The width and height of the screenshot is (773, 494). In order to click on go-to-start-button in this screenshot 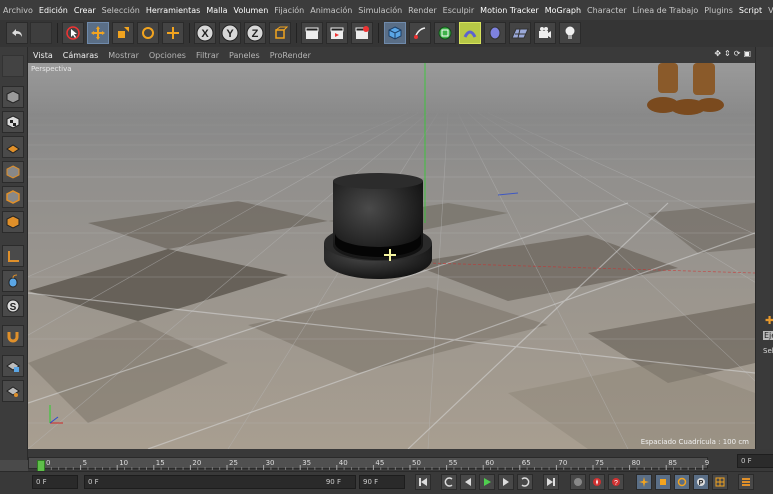, I will do `click(423, 482)`.